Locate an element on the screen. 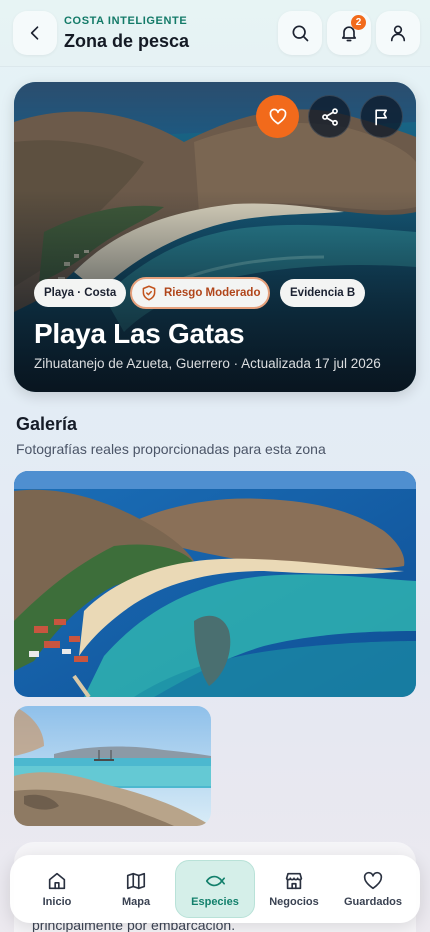 The height and width of the screenshot is (932, 430). zone-title: Playa Las Gatas is located at coordinates (139, 333).